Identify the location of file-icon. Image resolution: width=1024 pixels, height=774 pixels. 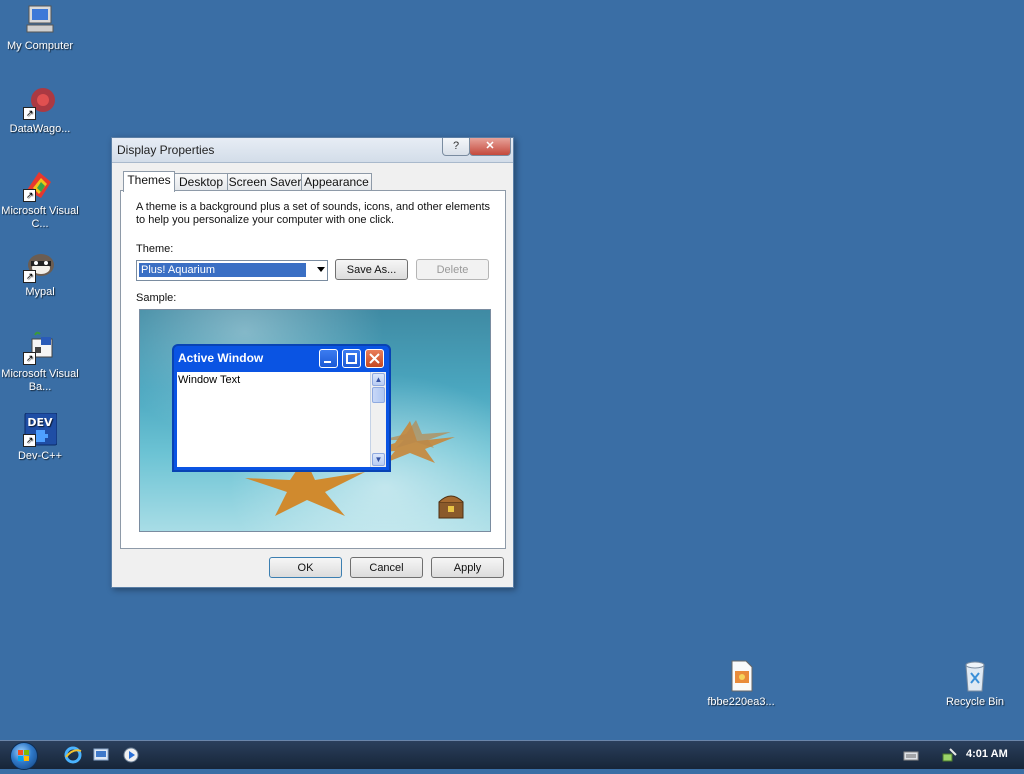
(741, 676).